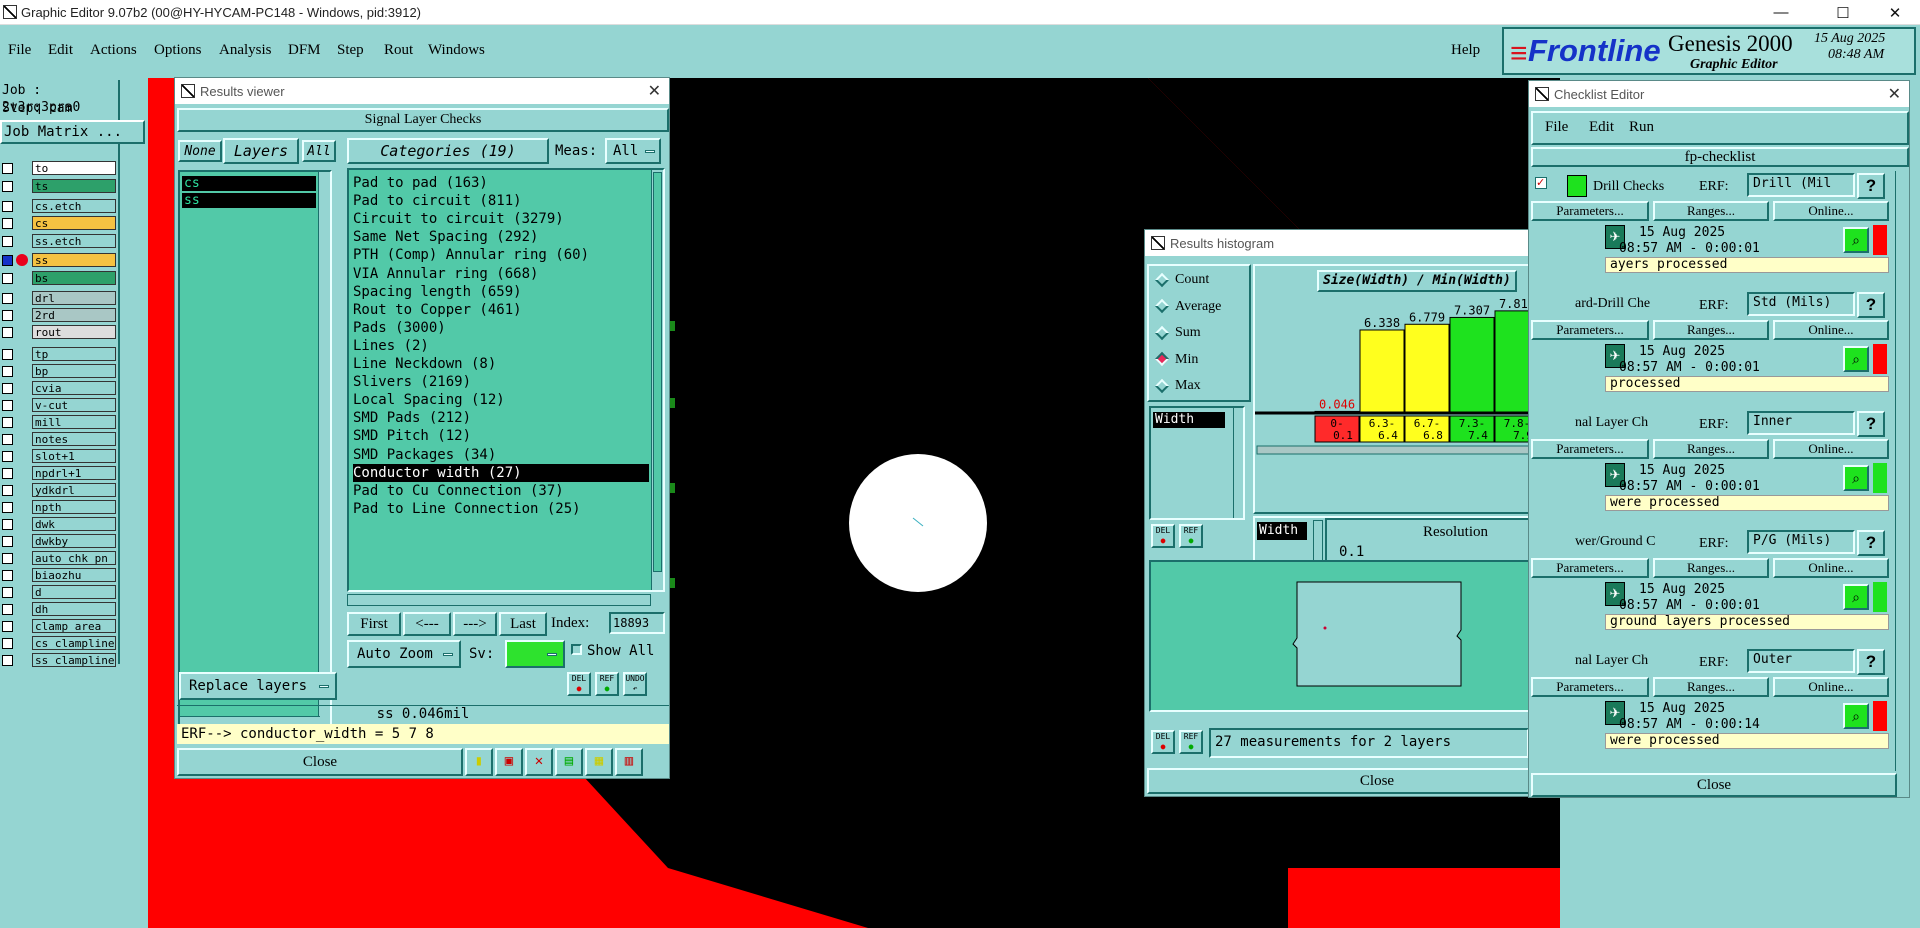 Image resolution: width=1920 pixels, height=928 pixels. I want to click on checklist-scrollbar, so click(1902, 471).